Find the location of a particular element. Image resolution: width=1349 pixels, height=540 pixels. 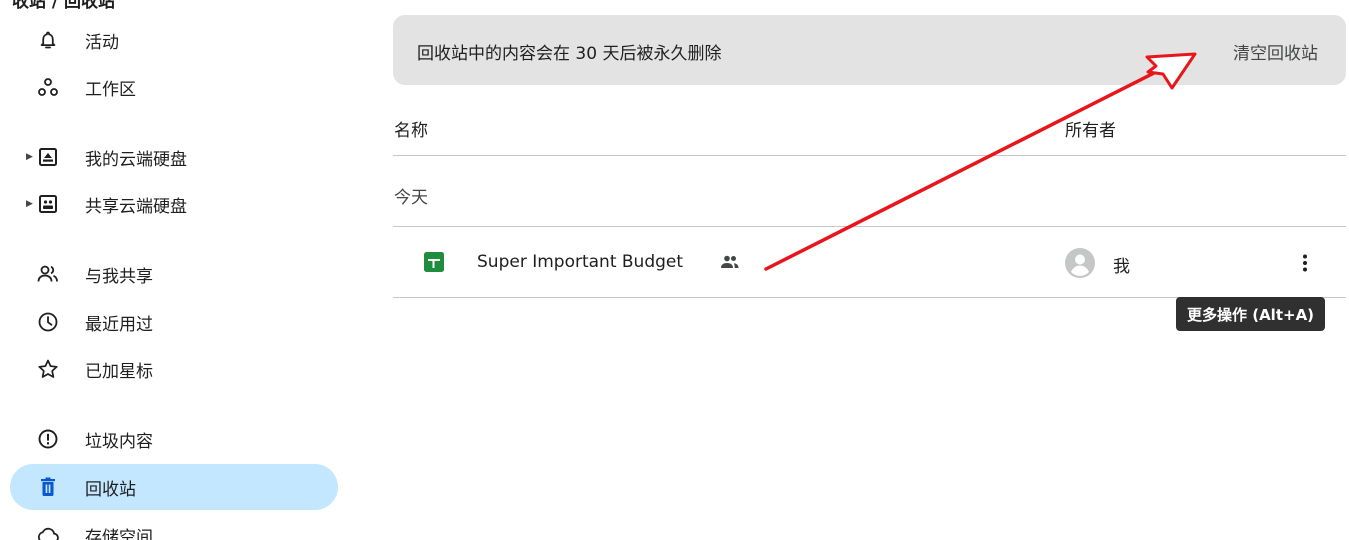

more-actions-button is located at coordinates (1305, 263).